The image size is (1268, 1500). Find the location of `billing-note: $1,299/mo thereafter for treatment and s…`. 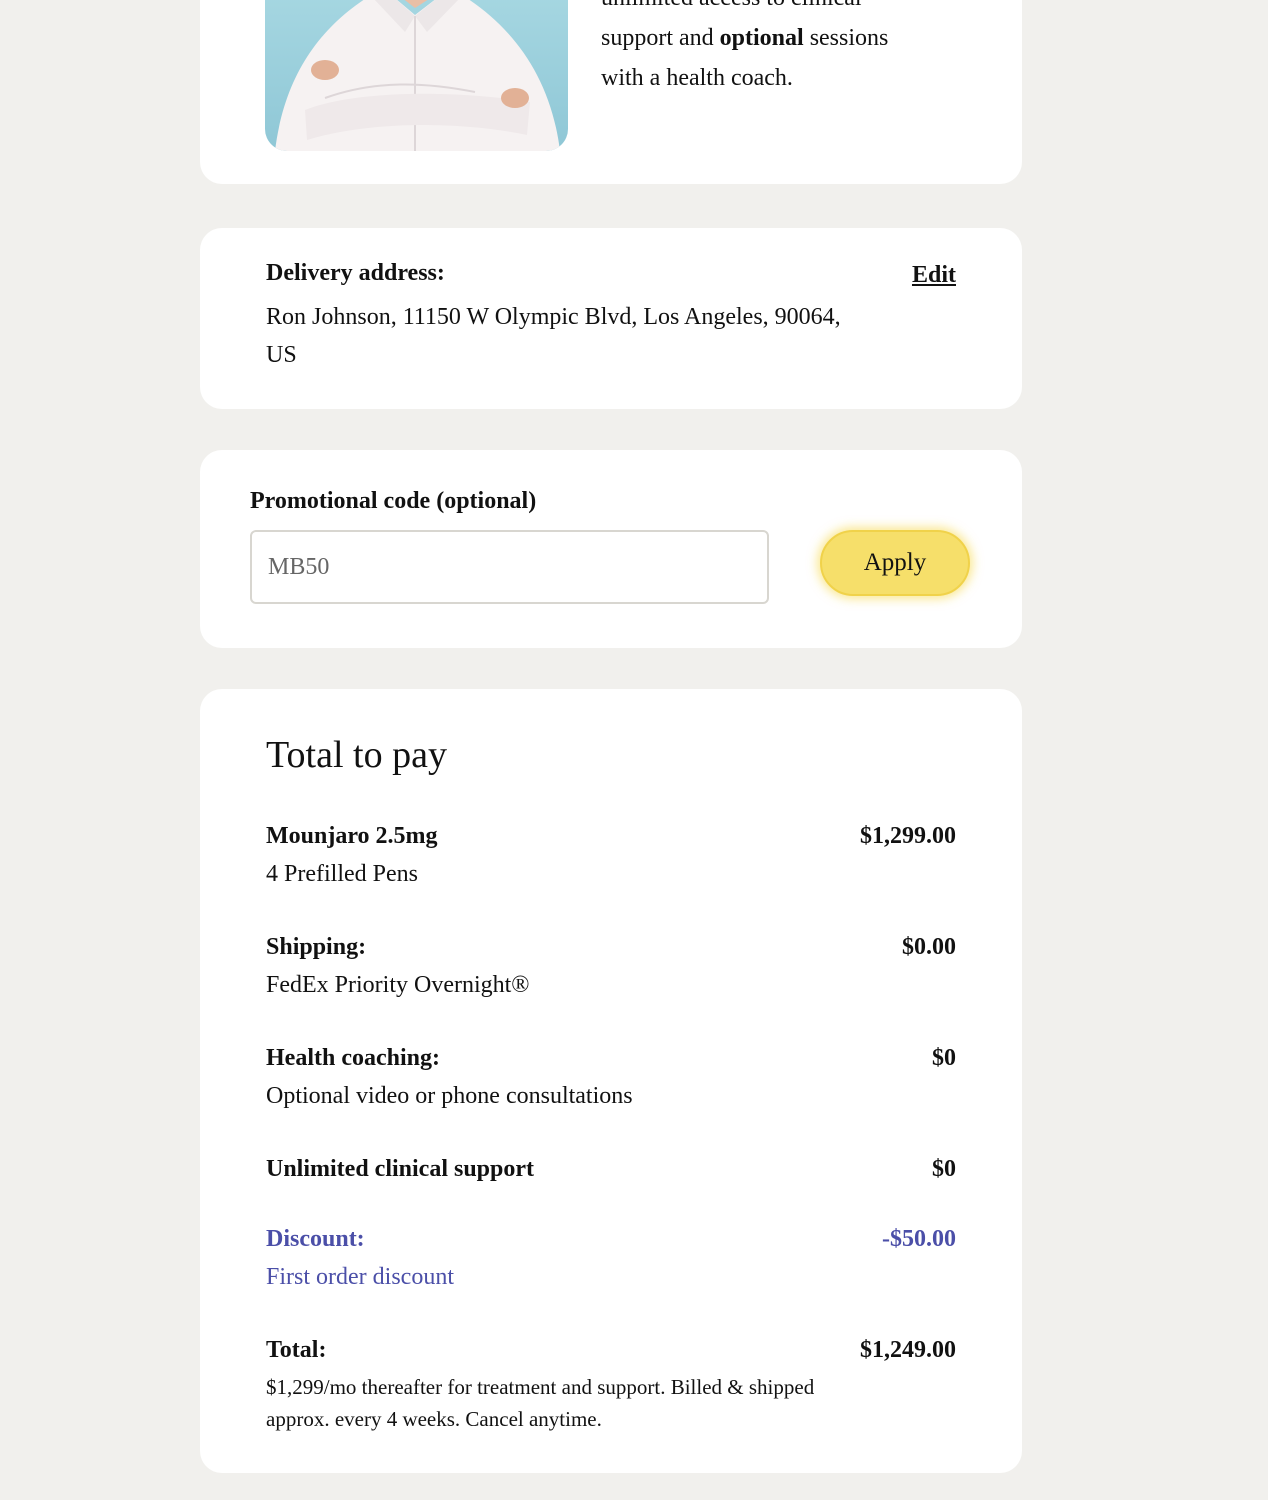

billing-note: $1,299/mo thereafter for treatment and s… is located at coordinates (540, 1403).